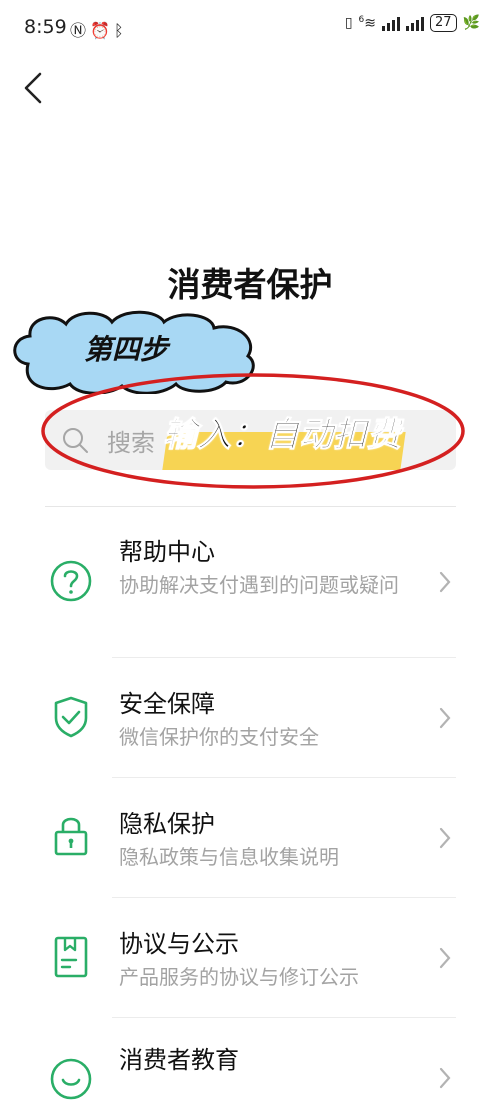 The width and height of the screenshot is (500, 1102). Describe the element at coordinates (45, 27) in the screenshot. I see `status-time: 8:59` at that location.